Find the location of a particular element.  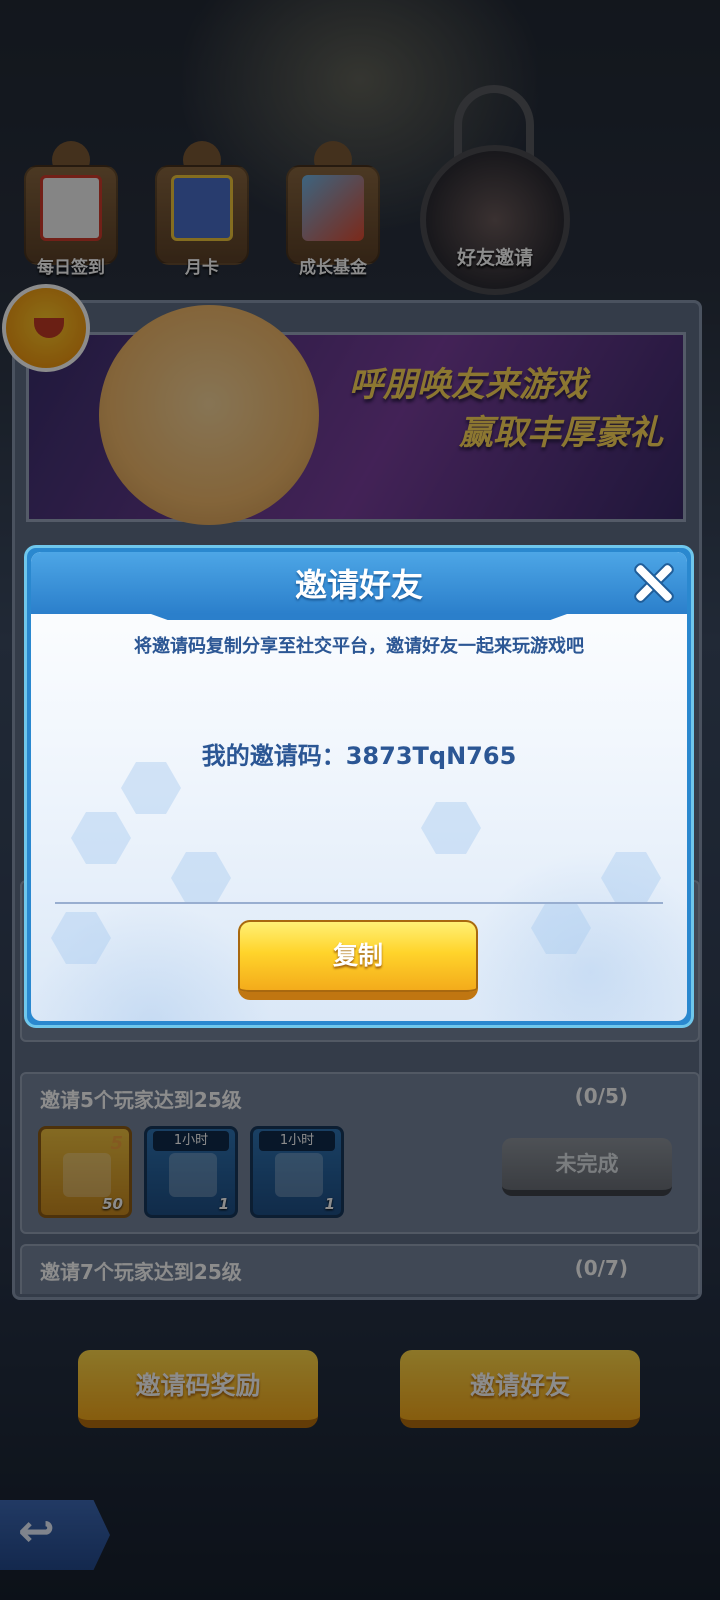

copy-button: 复制 is located at coordinates (358, 960).